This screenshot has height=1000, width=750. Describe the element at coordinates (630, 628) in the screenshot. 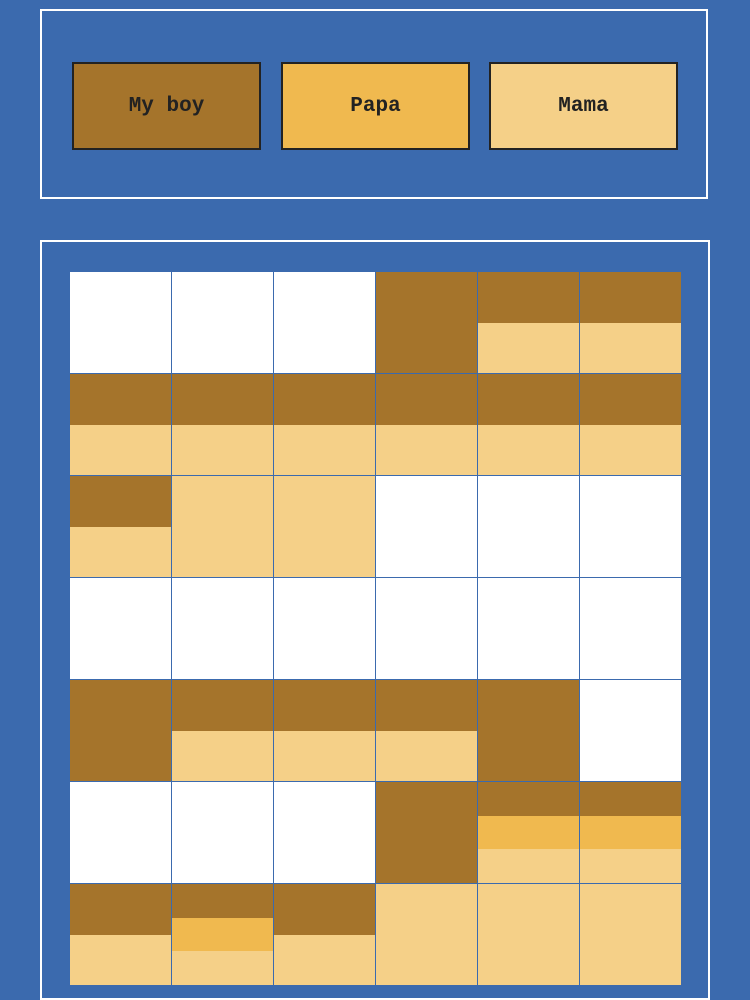

I see `grid-cell-r4-c6` at that location.